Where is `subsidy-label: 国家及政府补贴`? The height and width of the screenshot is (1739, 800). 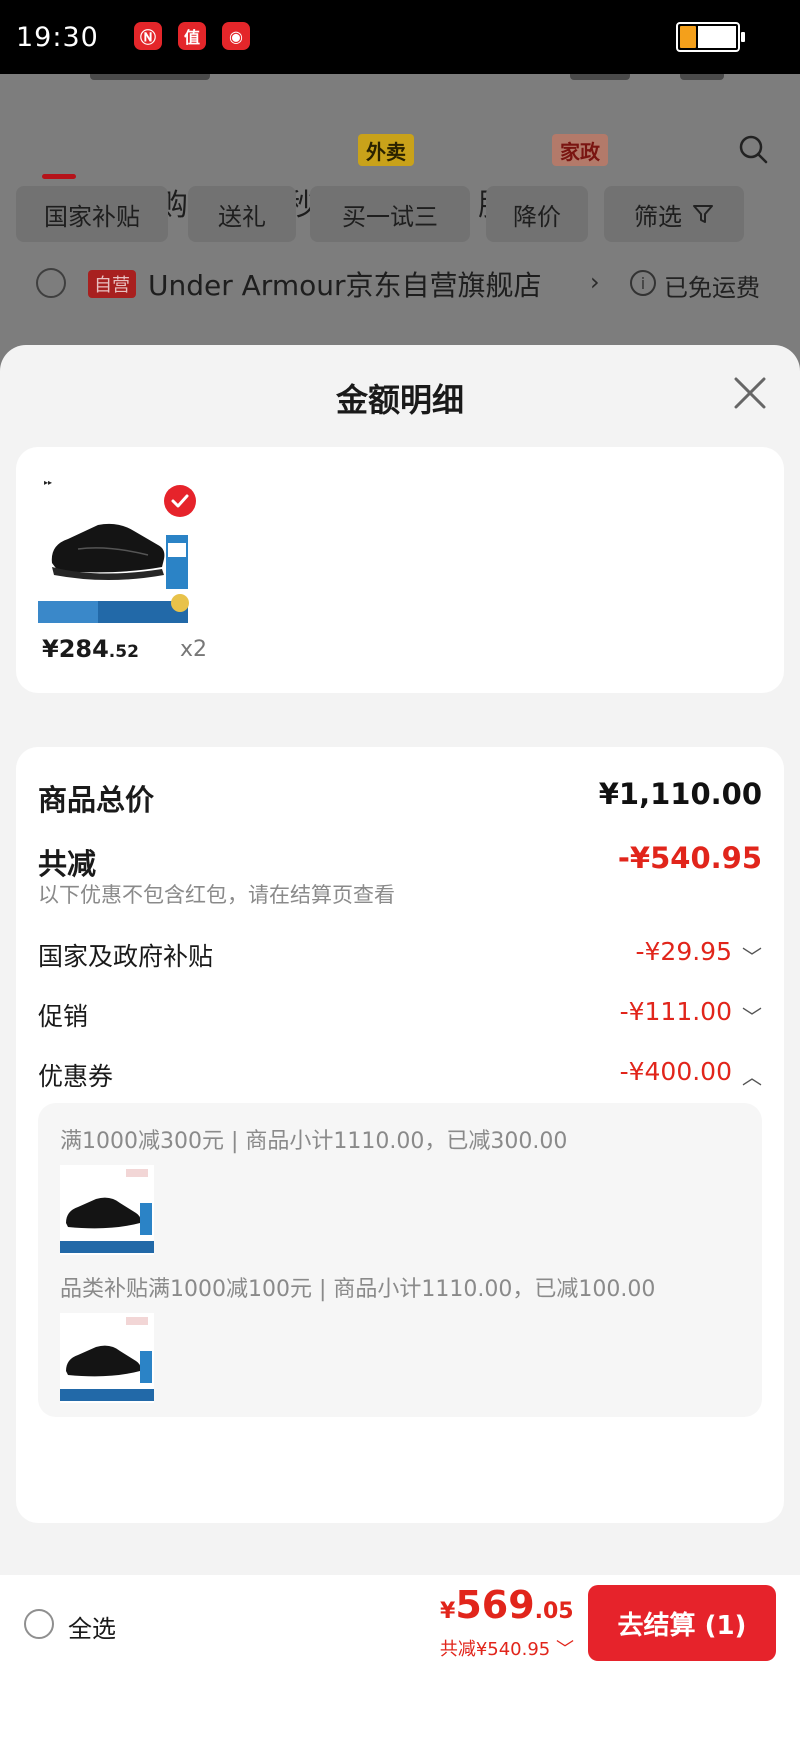
subsidy-label: 国家及政府补贴 is located at coordinates (126, 956).